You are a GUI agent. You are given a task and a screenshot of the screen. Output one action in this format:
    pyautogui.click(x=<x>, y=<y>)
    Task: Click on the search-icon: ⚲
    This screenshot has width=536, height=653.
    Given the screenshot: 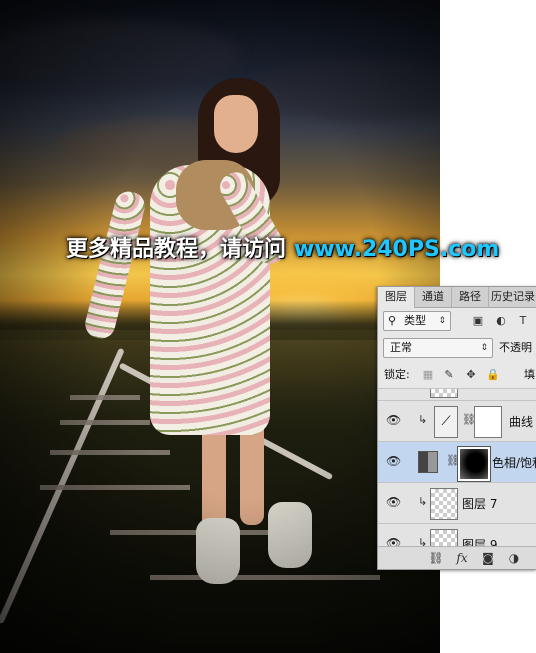 What is the action you would take?
    pyautogui.click(x=392, y=320)
    